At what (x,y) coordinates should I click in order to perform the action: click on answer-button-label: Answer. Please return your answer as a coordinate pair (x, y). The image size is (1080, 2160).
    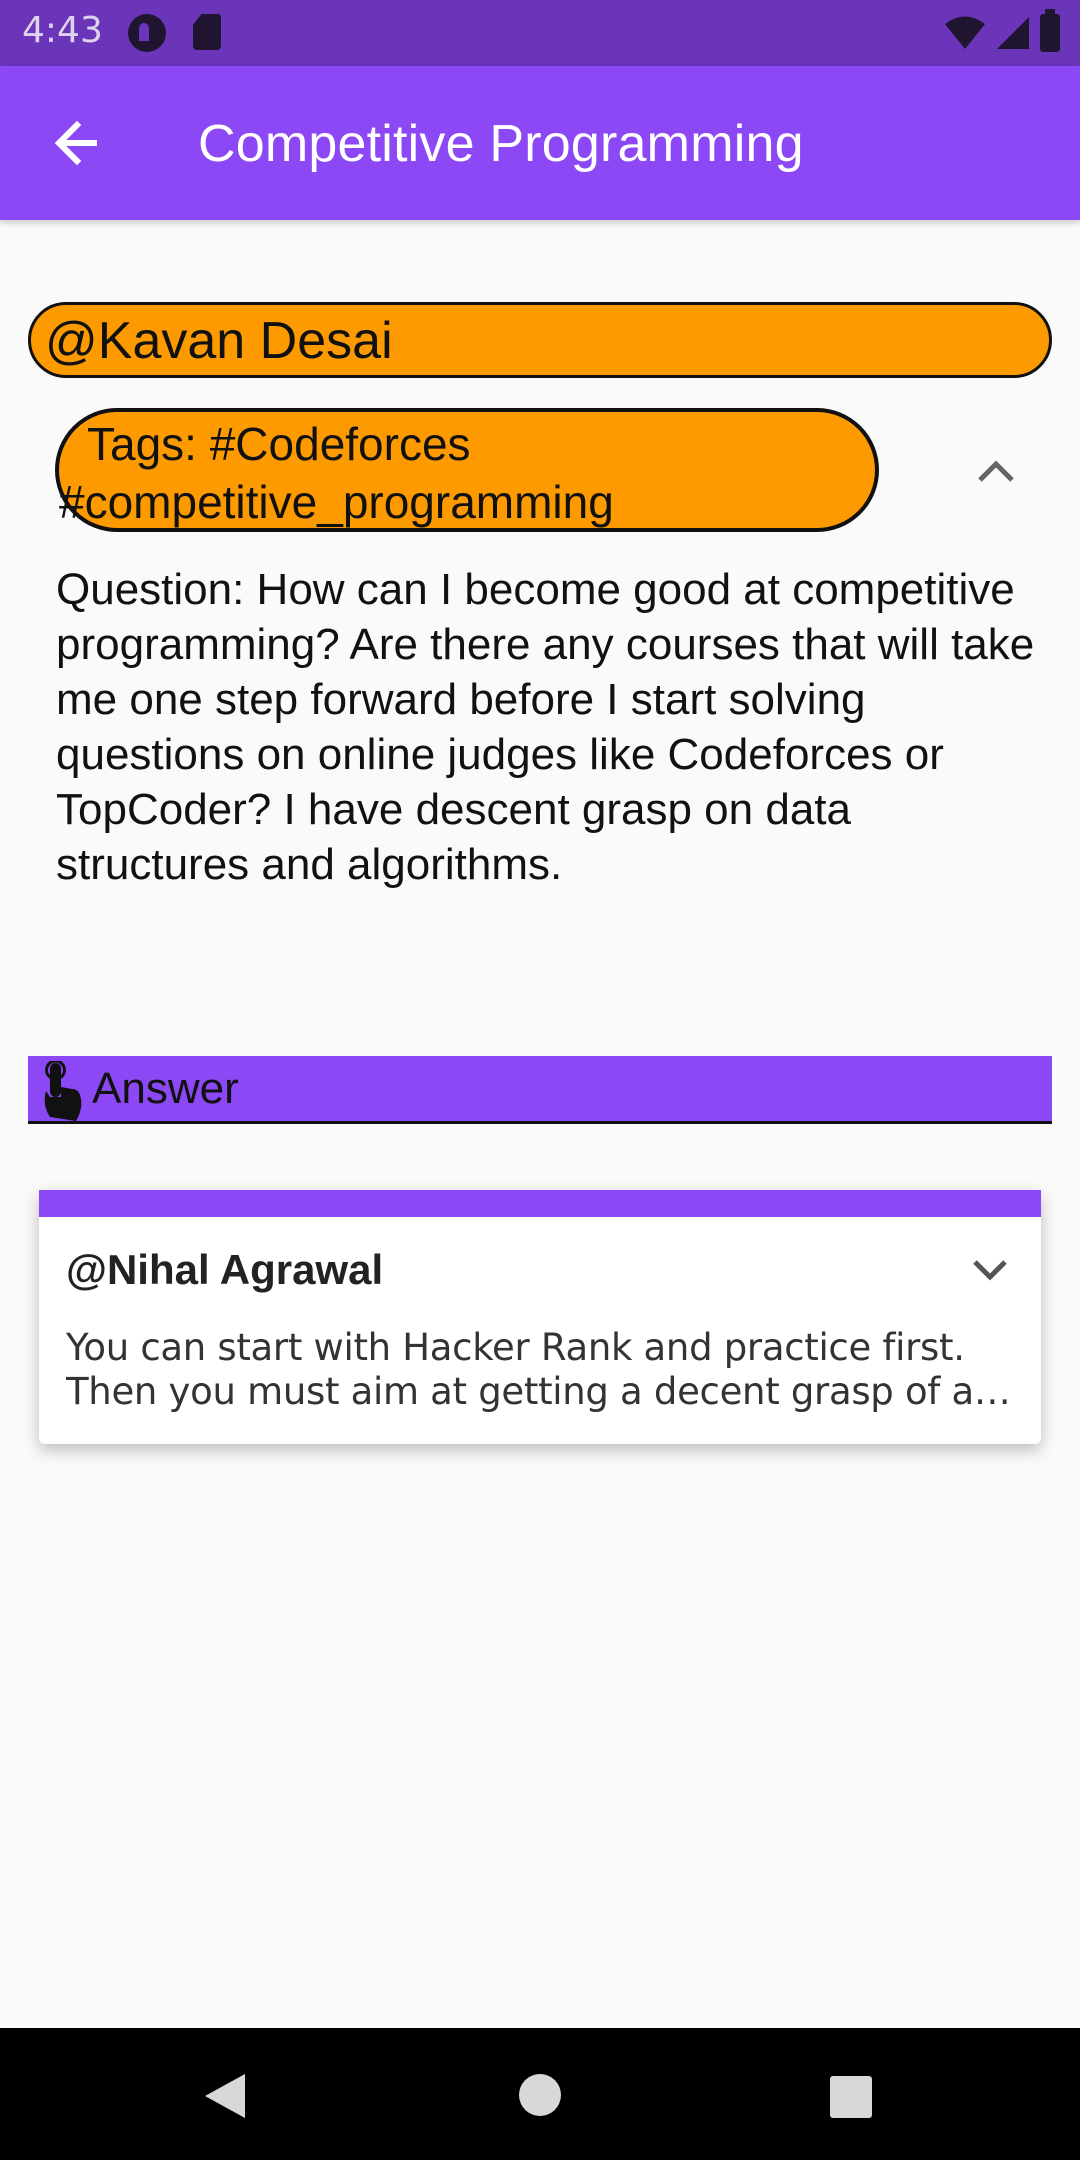
    Looking at the image, I should click on (165, 1088).